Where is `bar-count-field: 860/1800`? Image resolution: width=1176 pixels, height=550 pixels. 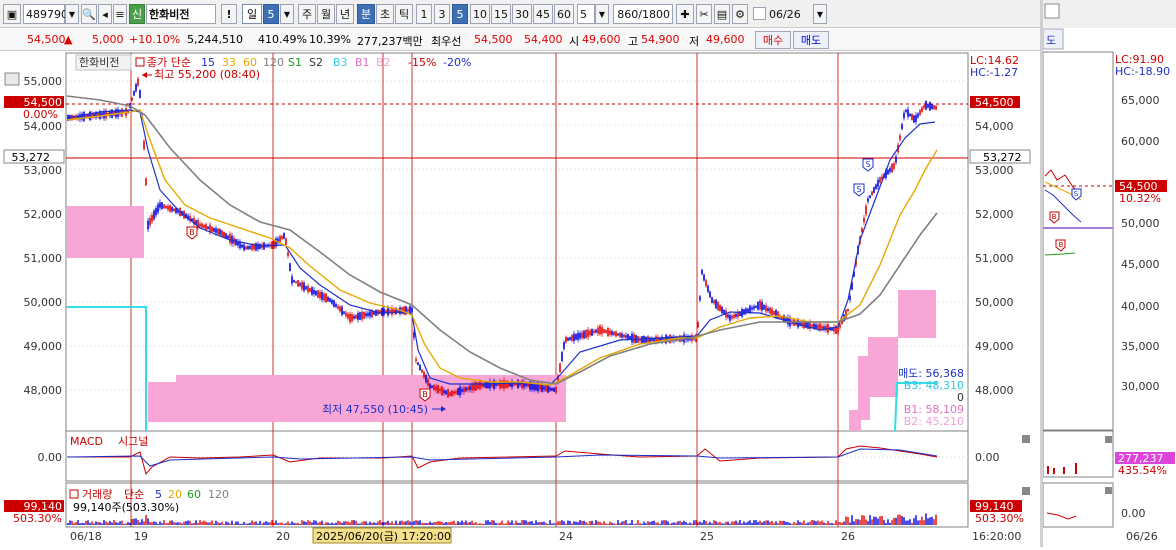 bar-count-field: 860/1800 is located at coordinates (643, 14).